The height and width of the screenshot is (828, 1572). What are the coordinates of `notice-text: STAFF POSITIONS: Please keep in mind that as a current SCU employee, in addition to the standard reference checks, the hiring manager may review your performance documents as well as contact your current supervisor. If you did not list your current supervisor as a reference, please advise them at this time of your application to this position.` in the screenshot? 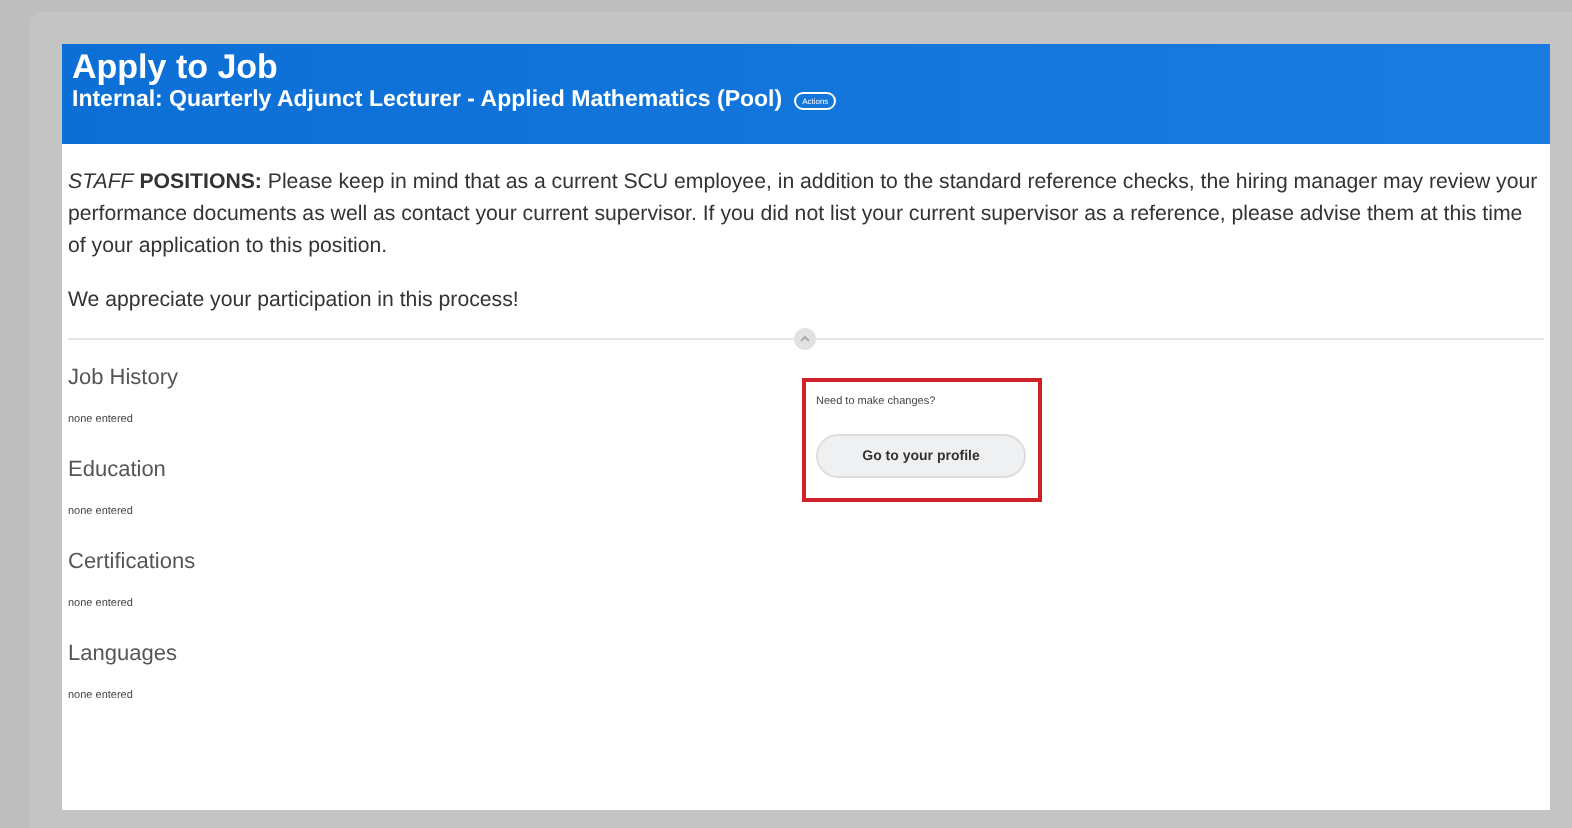 It's located at (804, 215).